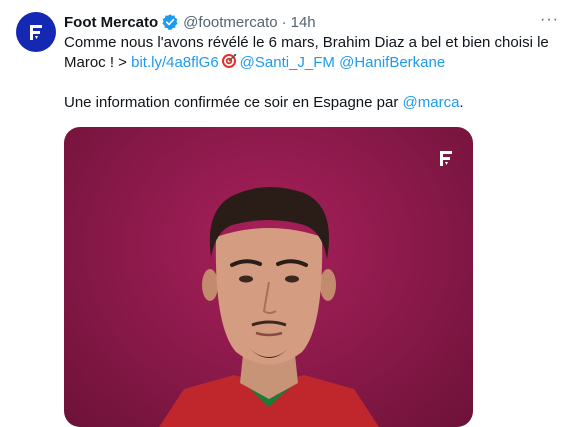  What do you see at coordinates (170, 22) in the screenshot?
I see `verified-badge-icon` at bounding box center [170, 22].